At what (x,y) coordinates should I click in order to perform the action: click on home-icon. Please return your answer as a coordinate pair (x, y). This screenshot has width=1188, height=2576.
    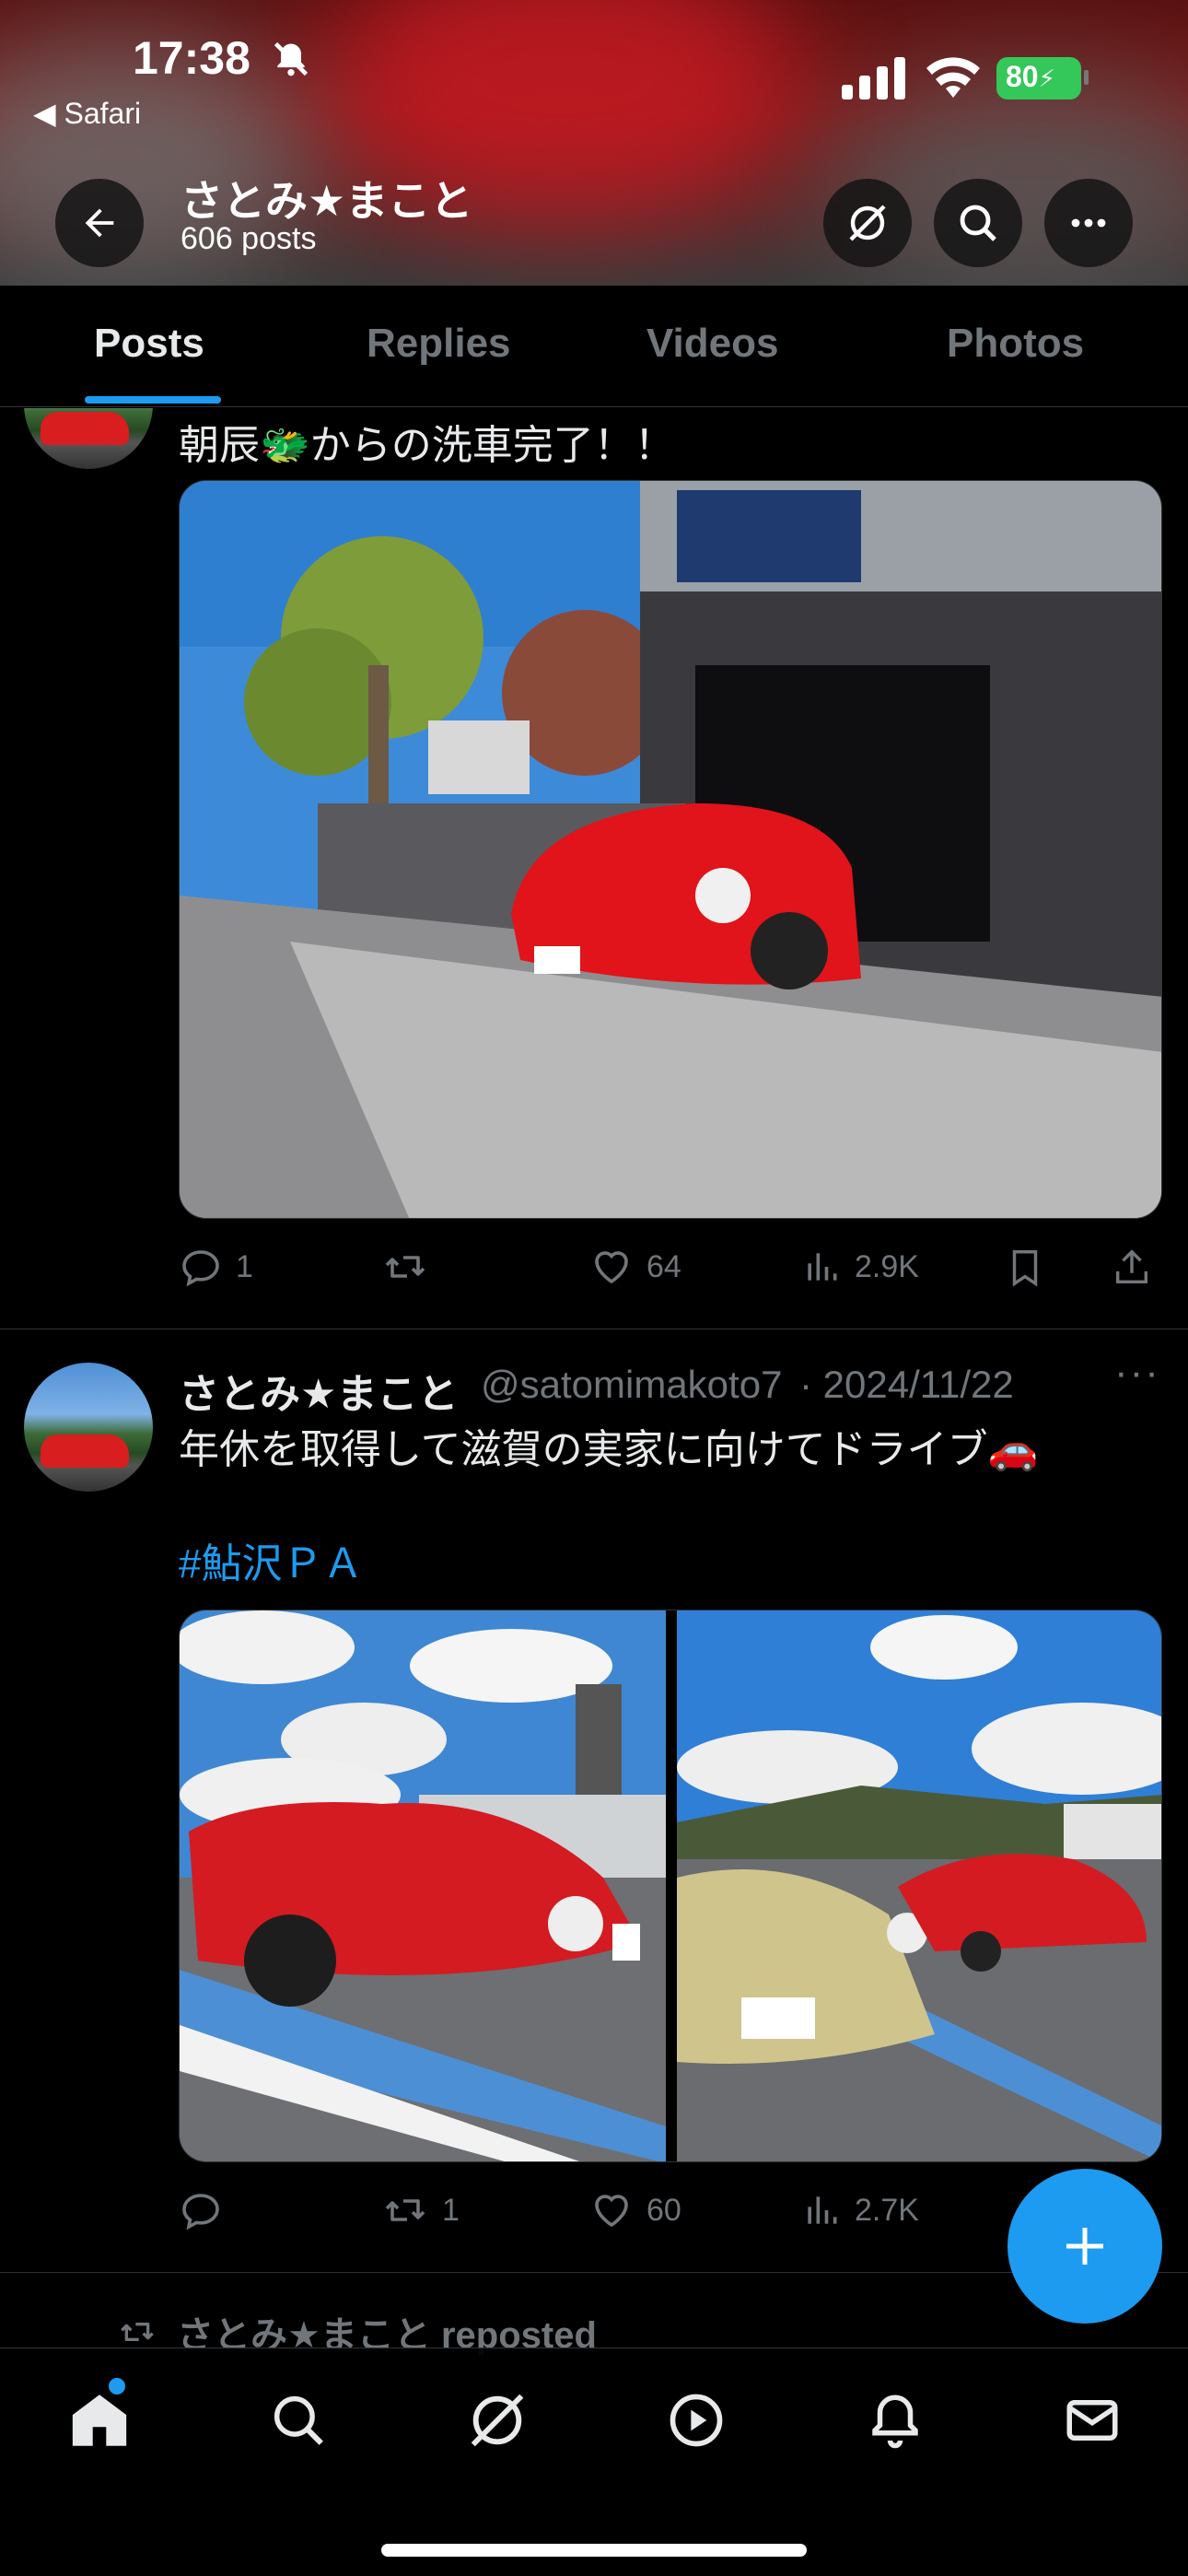
    Looking at the image, I should click on (99, 2420).